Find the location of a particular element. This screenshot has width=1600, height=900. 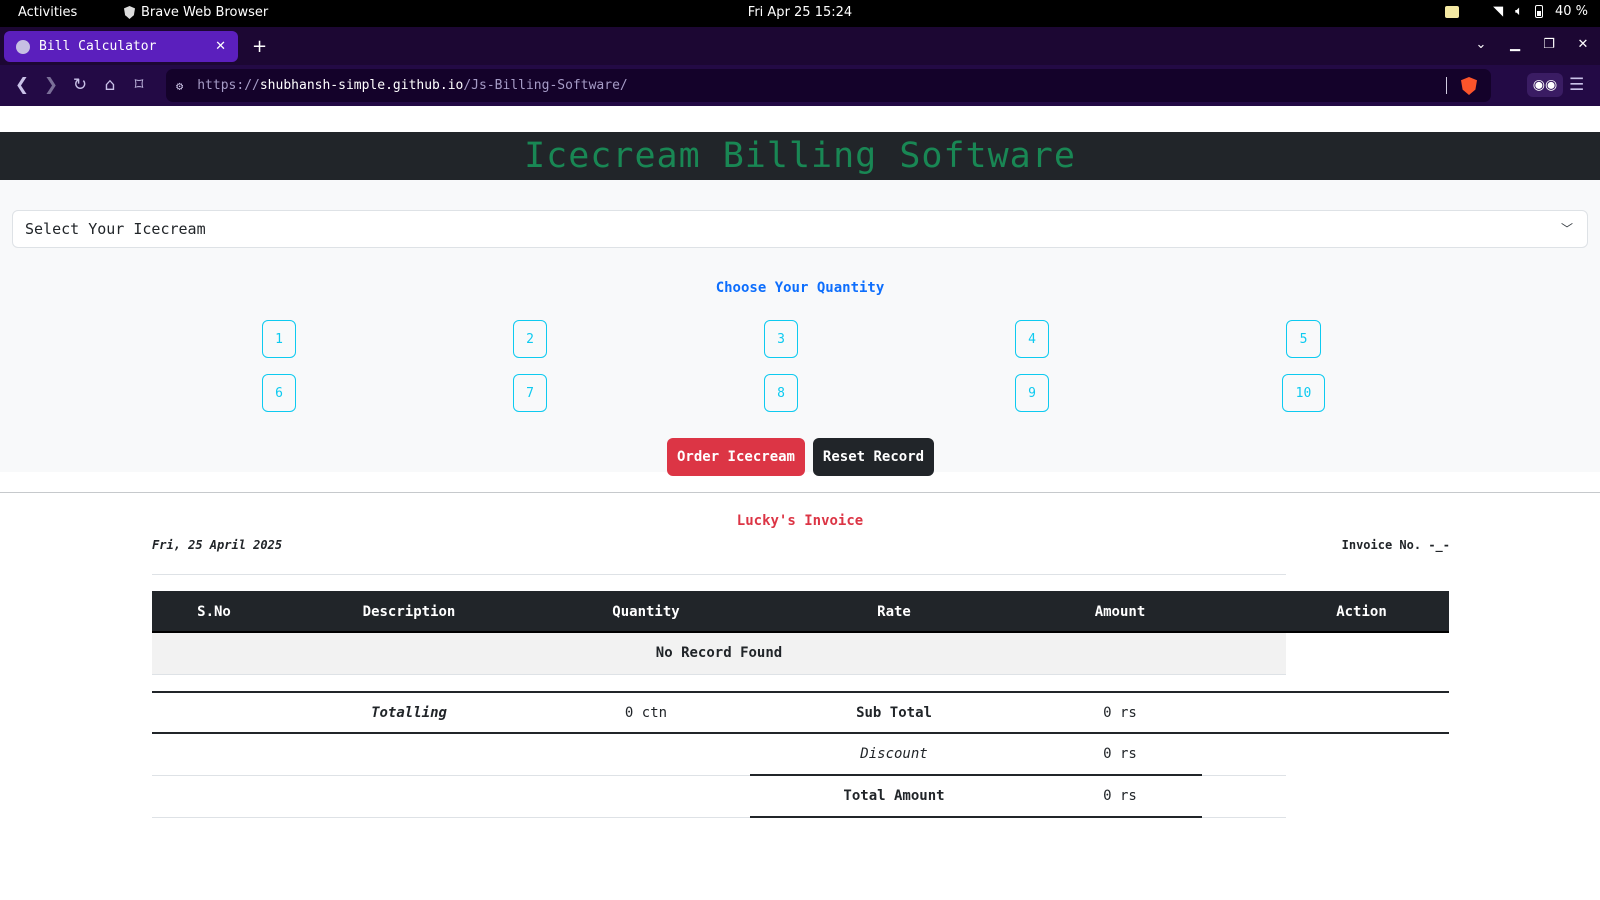

site-info-icon: ⚙ is located at coordinates (179, 86).